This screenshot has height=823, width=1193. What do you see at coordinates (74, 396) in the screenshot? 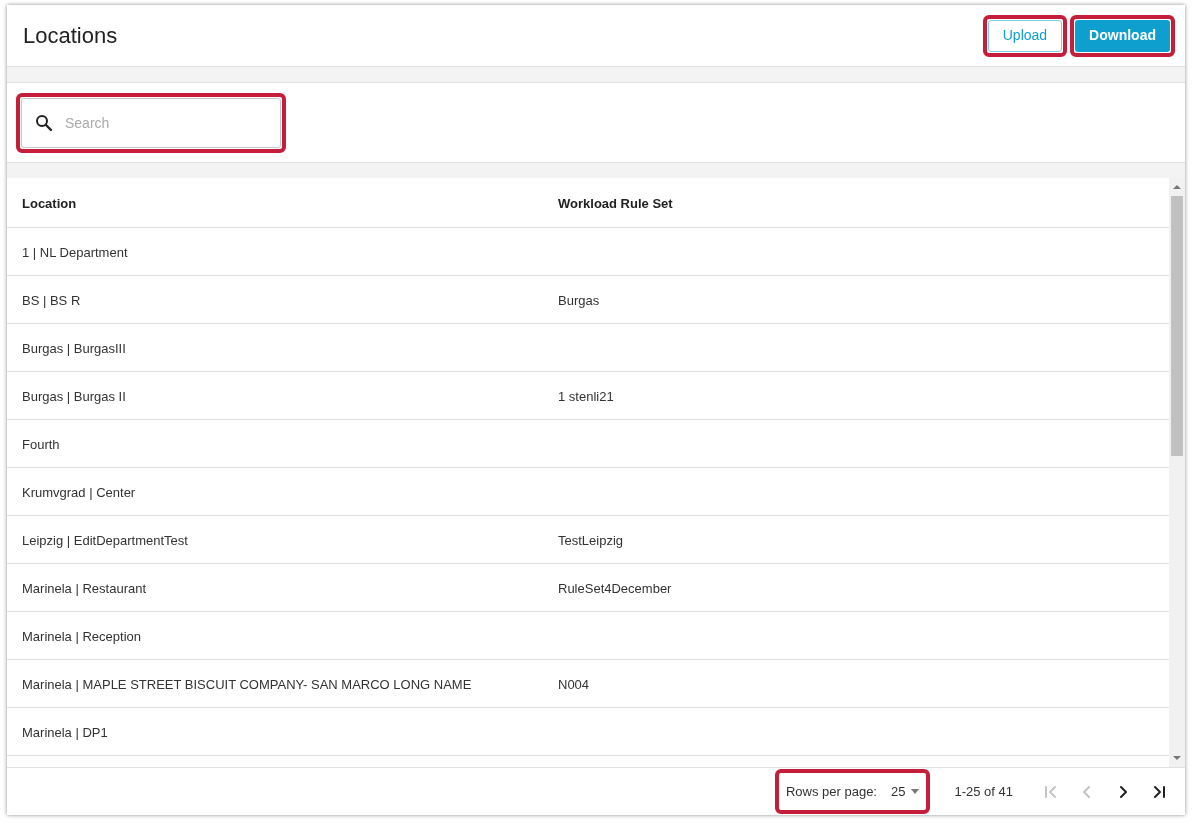
I see `table-cell: Burgas | Burgas II` at bounding box center [74, 396].